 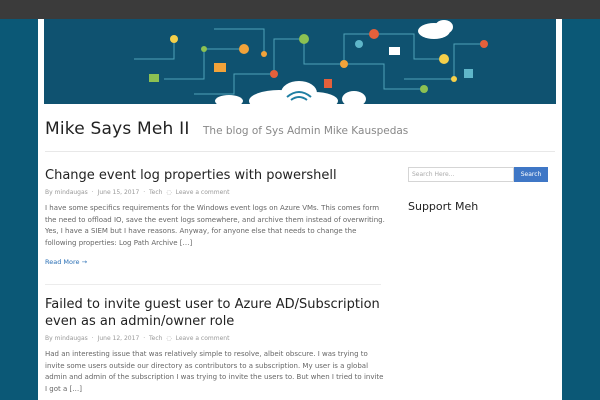 What do you see at coordinates (328, 83) in the screenshot?
I see `lock-icon` at bounding box center [328, 83].